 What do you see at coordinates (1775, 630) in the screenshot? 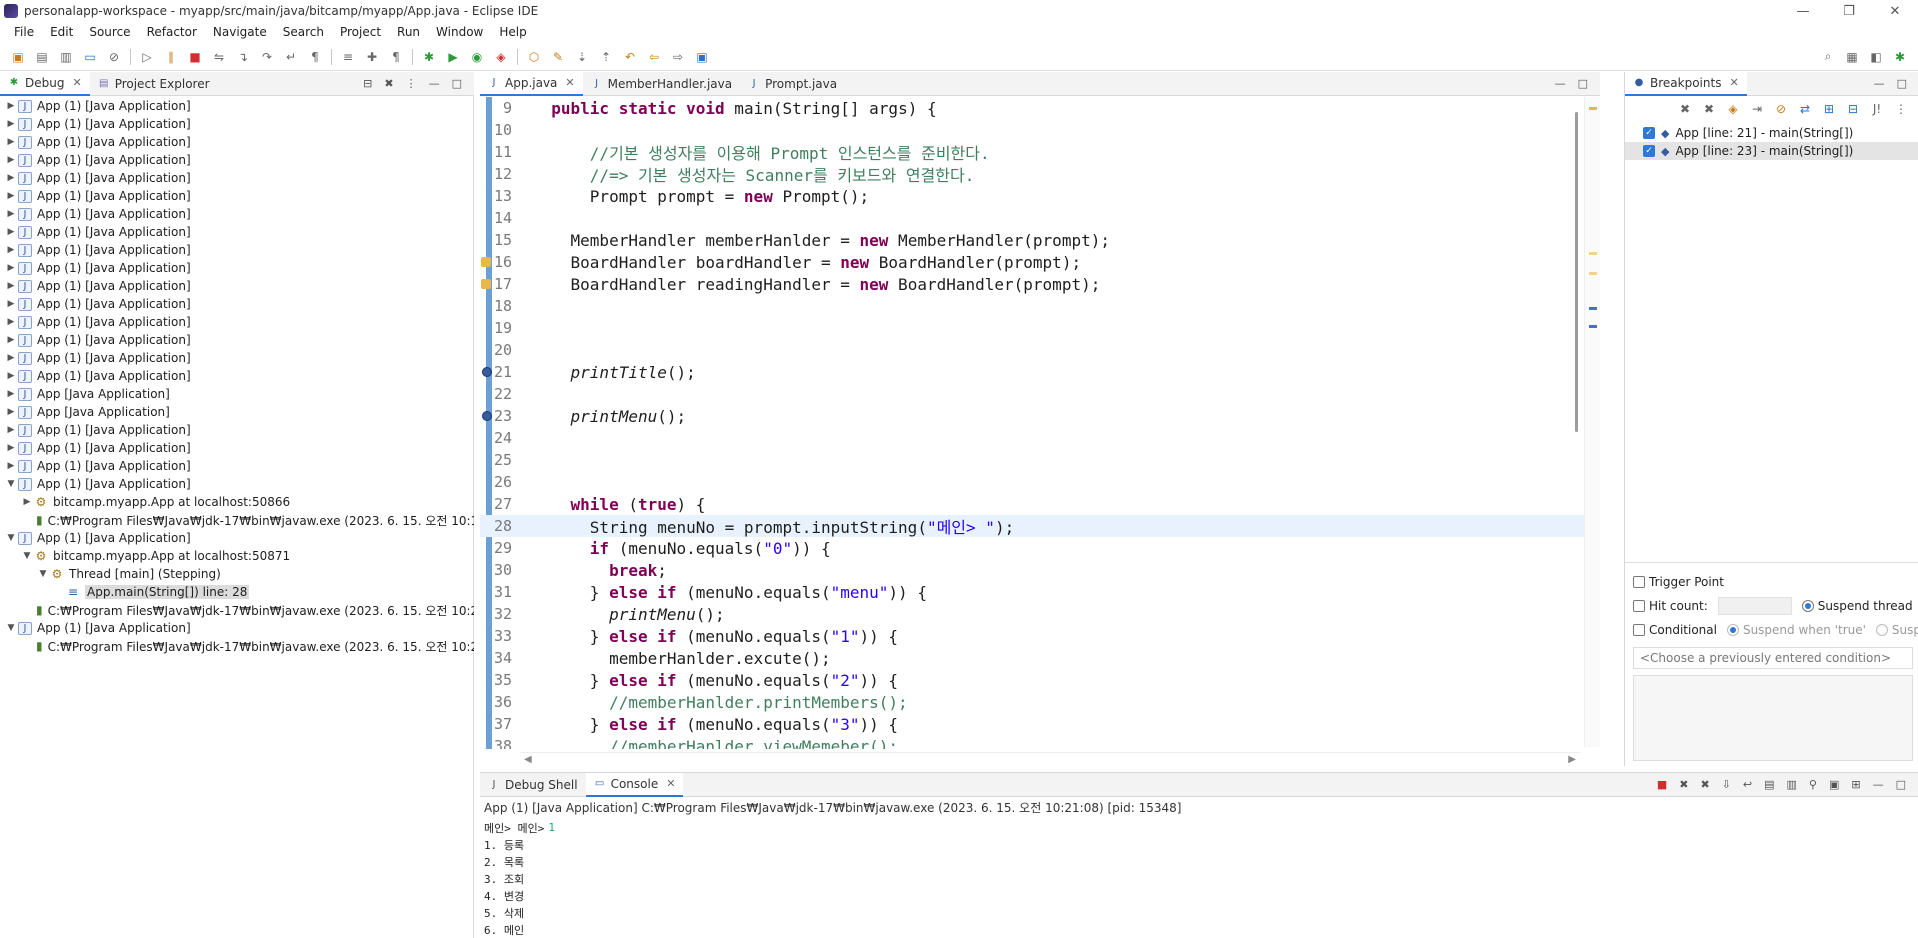
I see `conditional-option: Conditional Suspend when 'true' Suspenc` at bounding box center [1775, 630].